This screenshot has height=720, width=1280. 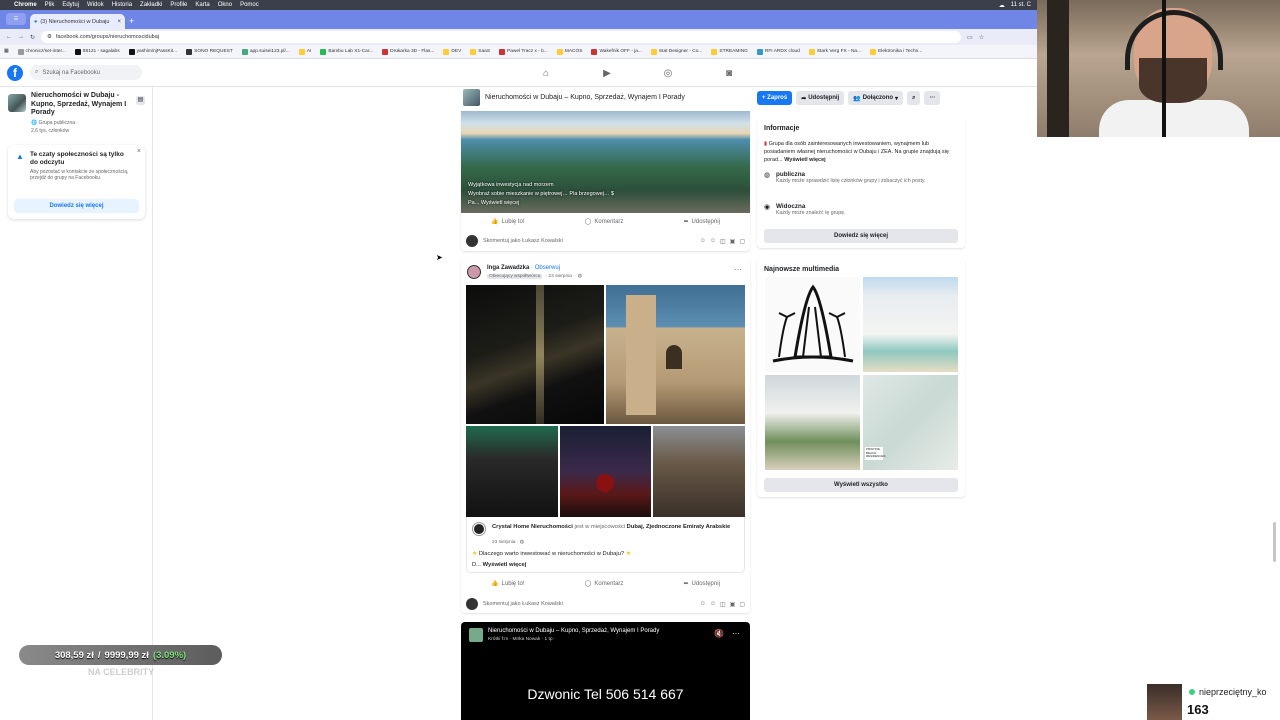 What do you see at coordinates (876, 98) in the screenshot?
I see `joined-button: 👥 Dołączono ▾` at bounding box center [876, 98].